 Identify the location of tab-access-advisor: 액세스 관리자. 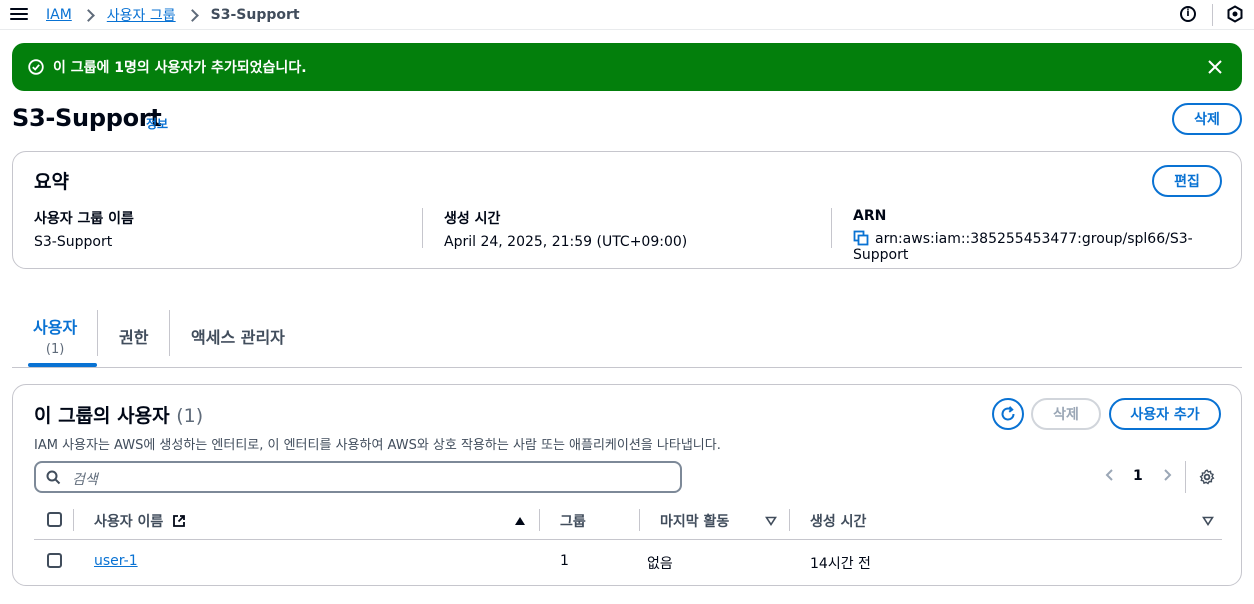
(238, 354).